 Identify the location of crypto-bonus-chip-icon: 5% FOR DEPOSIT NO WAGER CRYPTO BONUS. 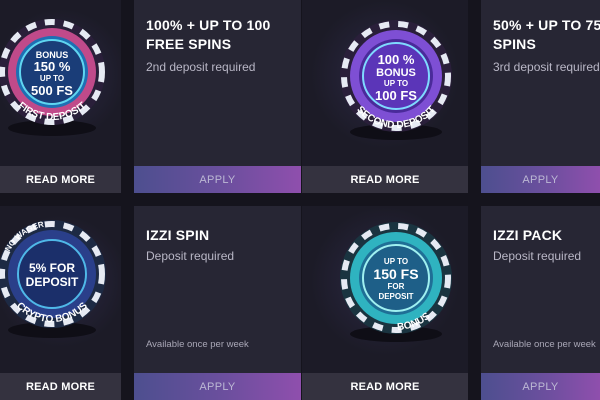
(53, 279).